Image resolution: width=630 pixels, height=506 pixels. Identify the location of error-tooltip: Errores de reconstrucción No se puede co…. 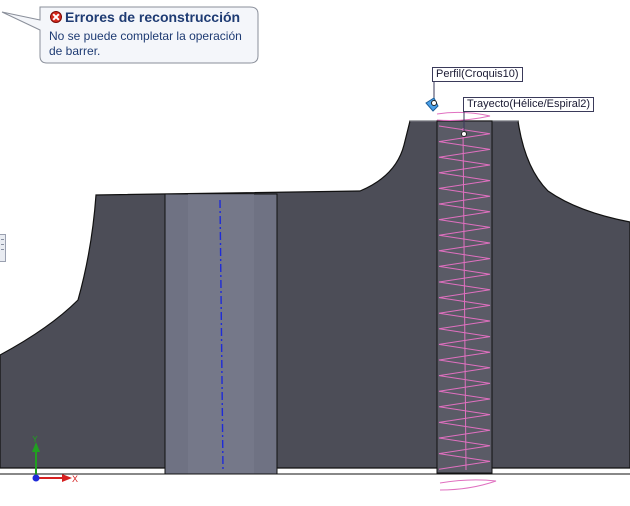
(149, 34).